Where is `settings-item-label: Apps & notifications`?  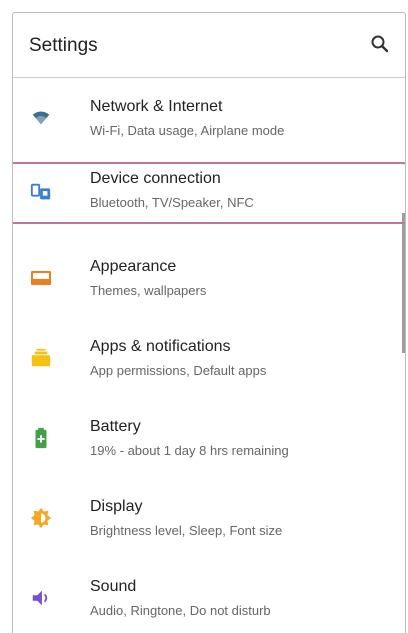 settings-item-label: Apps & notifications is located at coordinates (160, 346).